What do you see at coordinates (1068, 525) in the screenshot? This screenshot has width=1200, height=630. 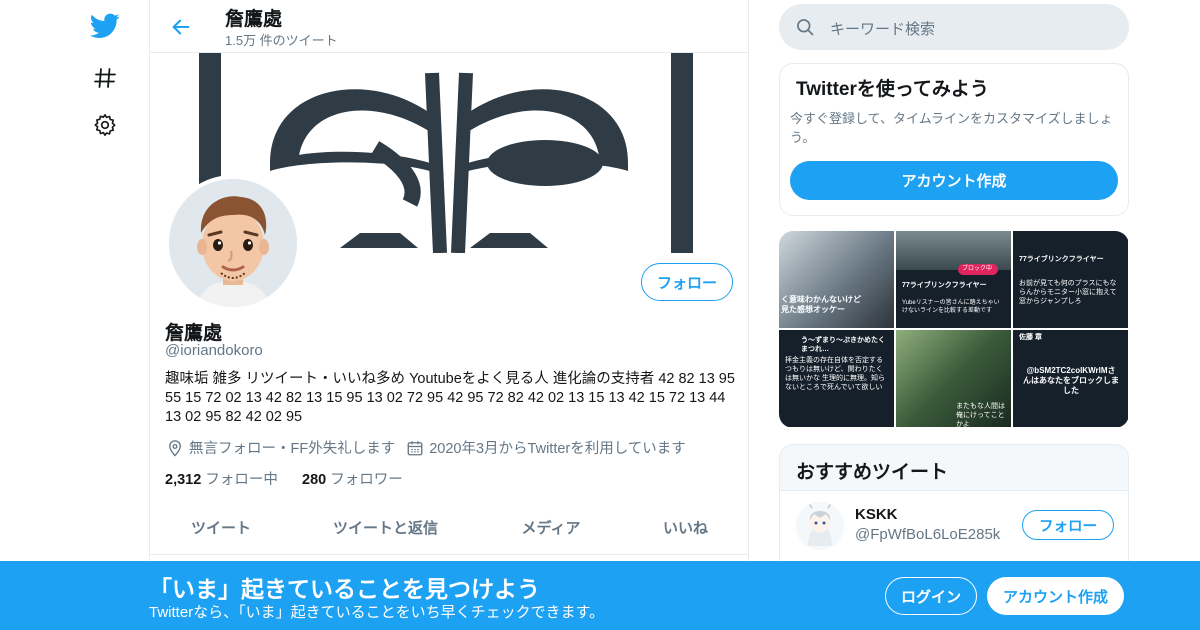 I see `follow-recommended-button: フォロー` at bounding box center [1068, 525].